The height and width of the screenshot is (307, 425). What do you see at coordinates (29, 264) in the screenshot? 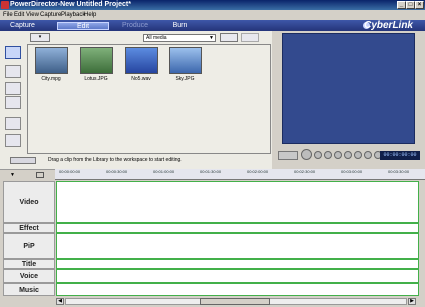
I see `track-label-title: Title` at bounding box center [29, 264].